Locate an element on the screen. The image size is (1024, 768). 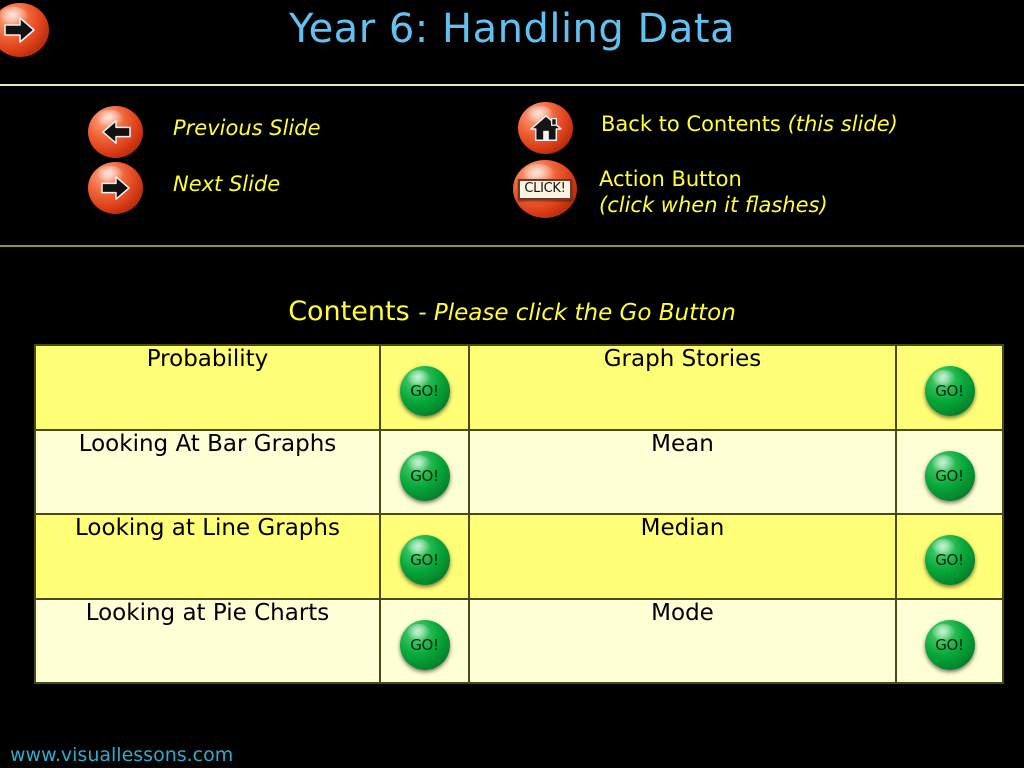
legend-label-action-button: Action Button (click when it flashes) is located at coordinates (713, 192).